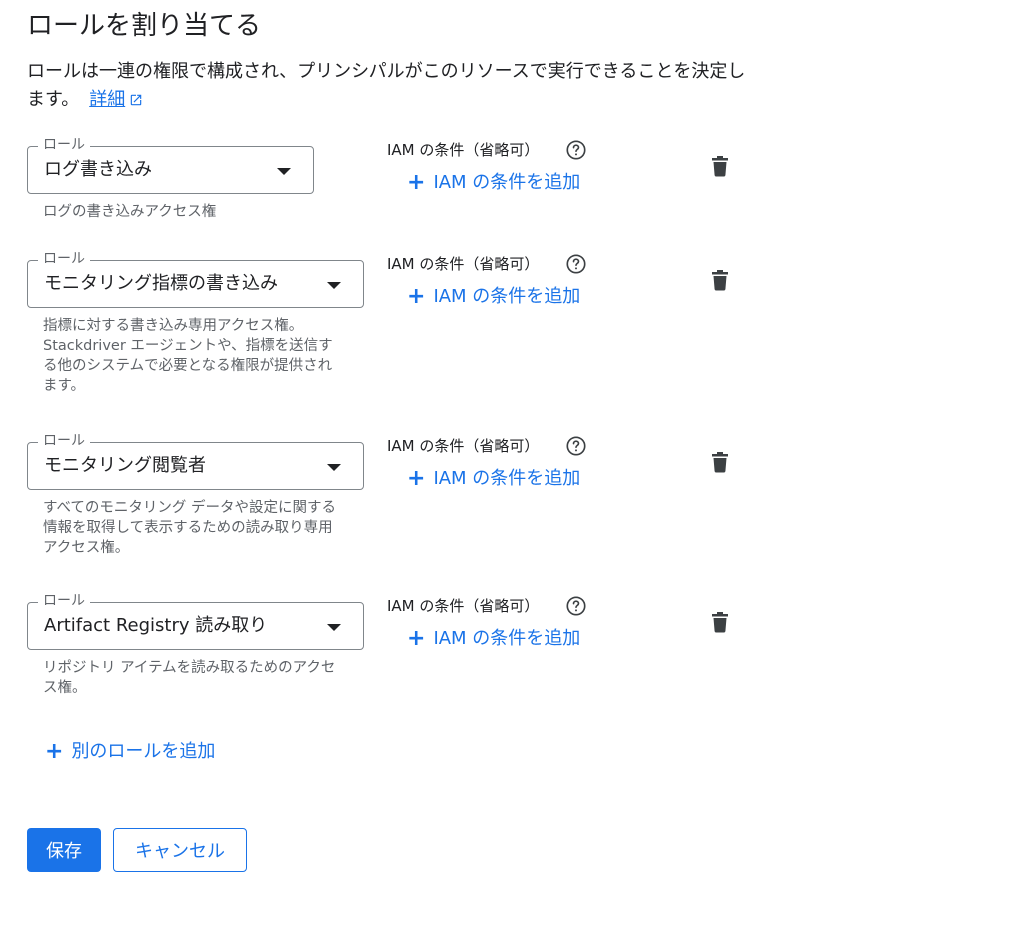 This screenshot has height=941, width=1024. What do you see at coordinates (143, 751) in the screenshot?
I see `add-another-role-label: 別のロールを追加` at bounding box center [143, 751].